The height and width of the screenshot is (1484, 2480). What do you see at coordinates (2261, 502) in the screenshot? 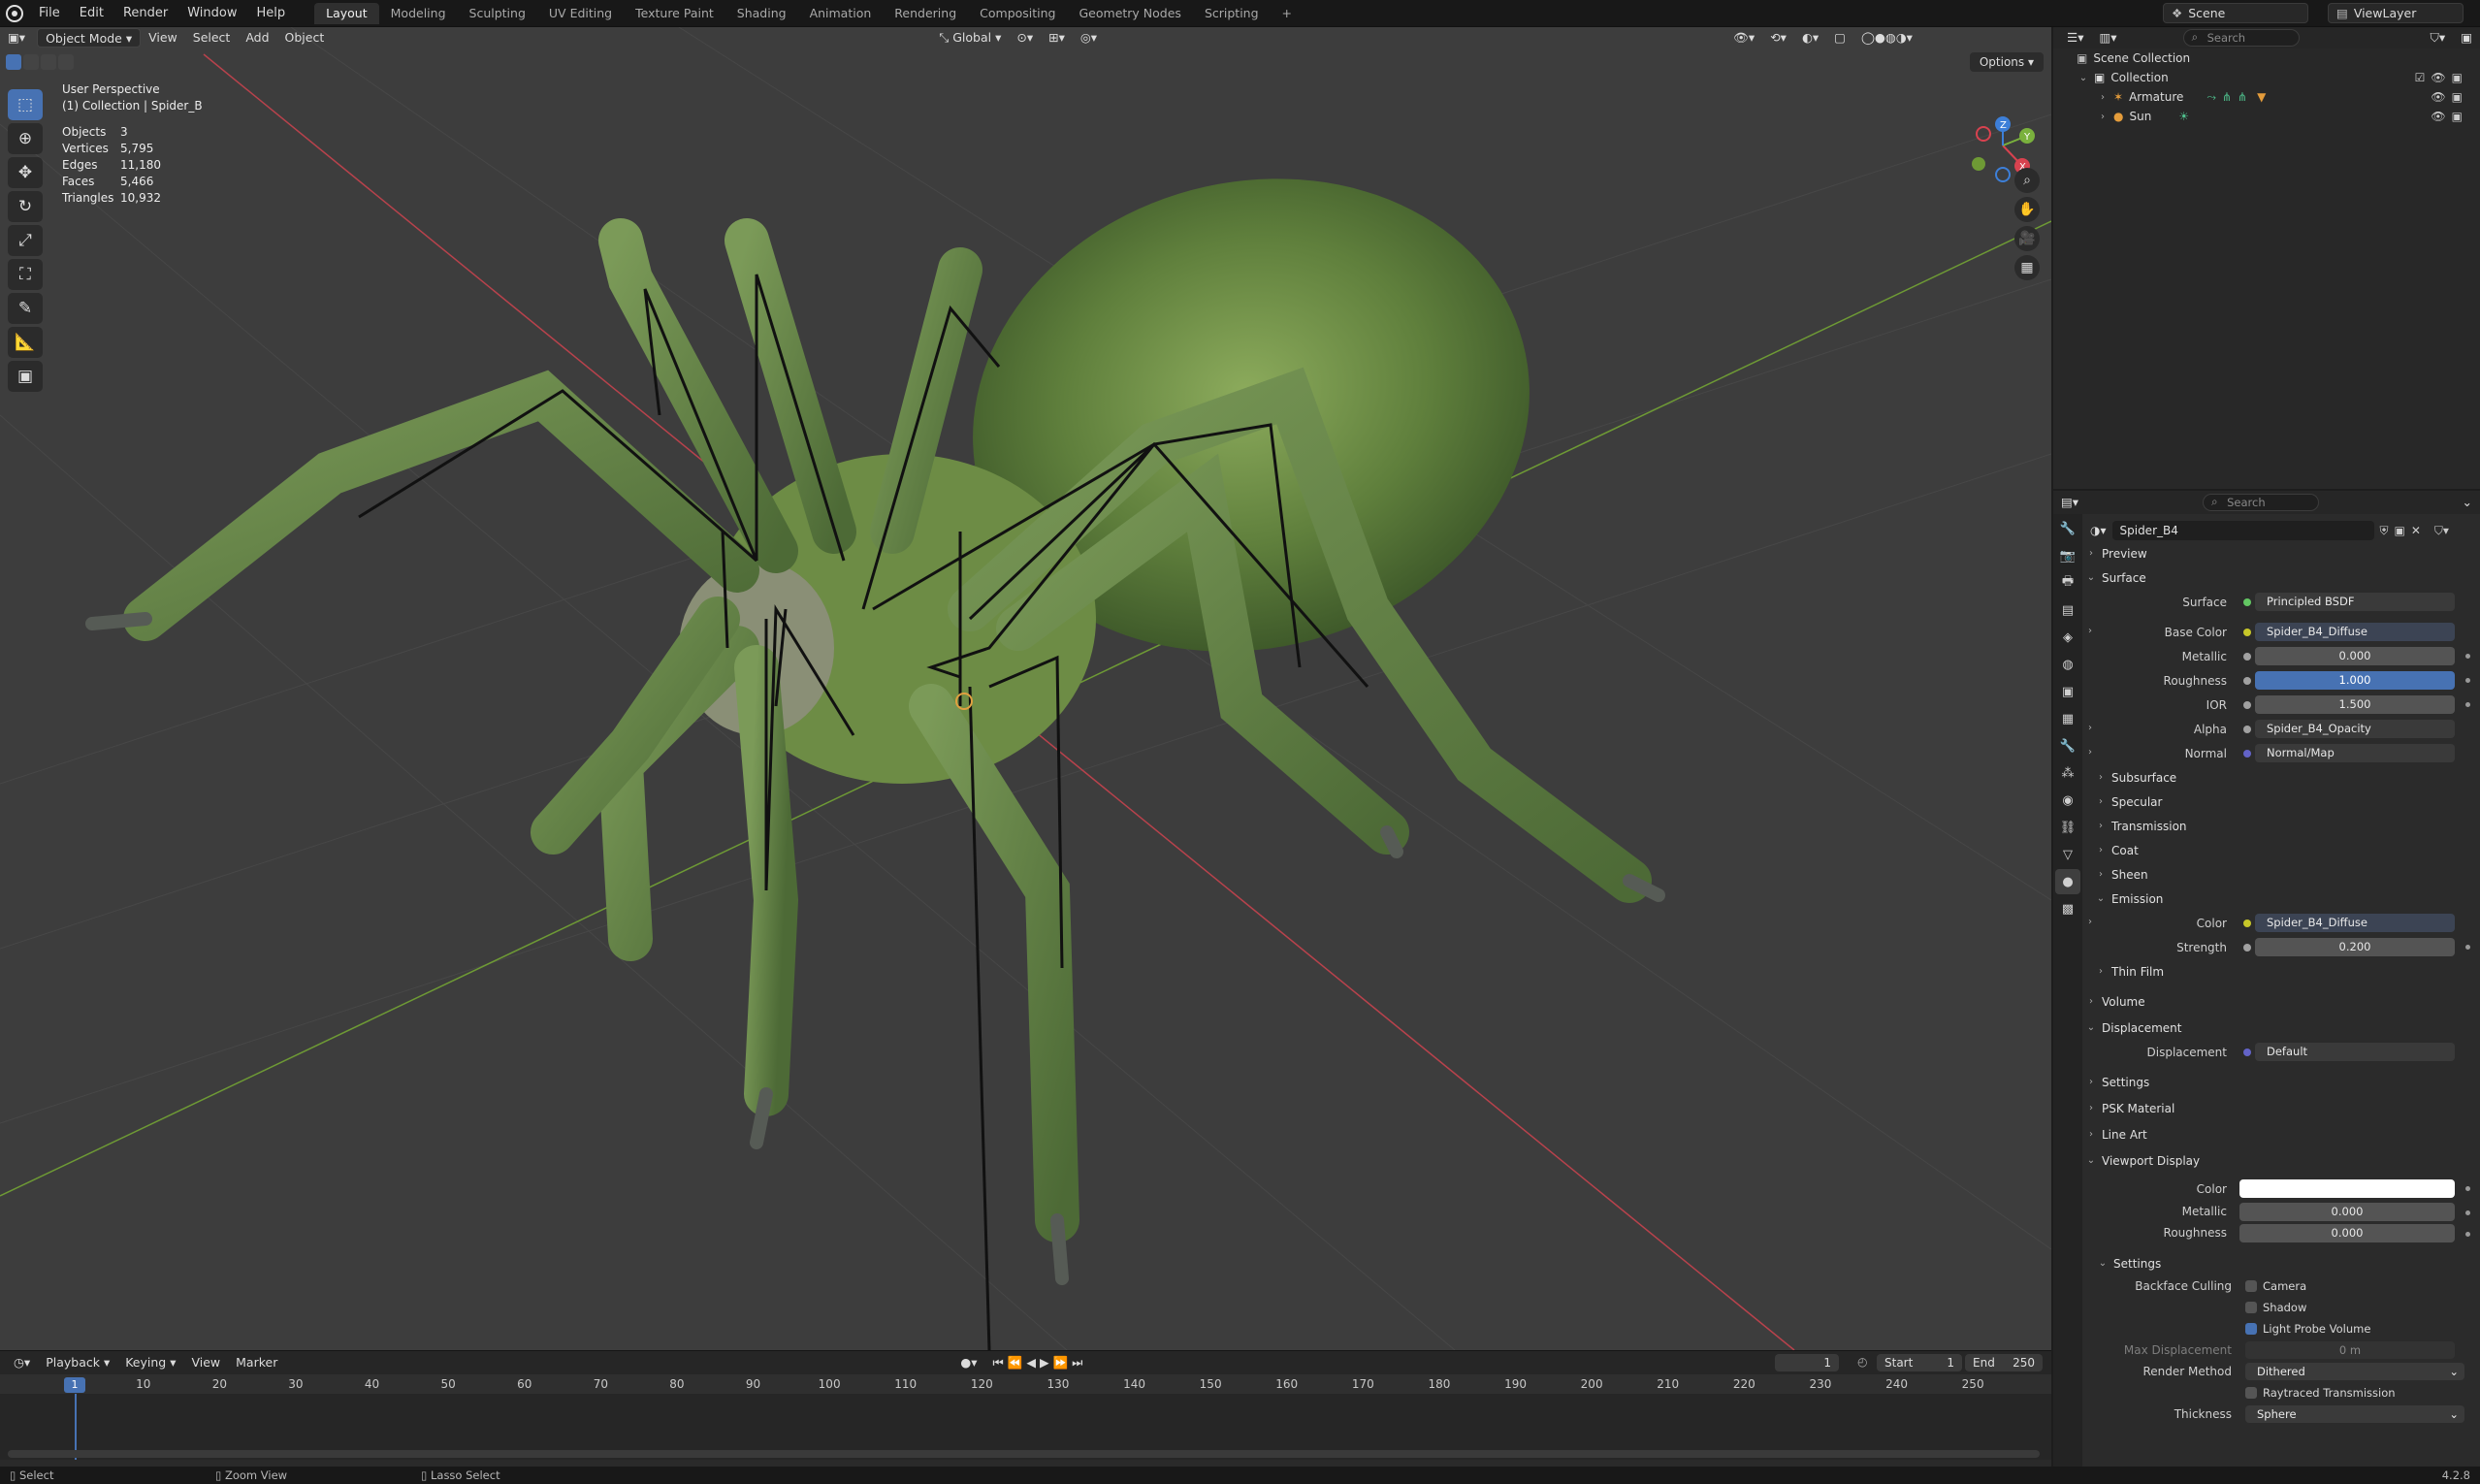
I see `properties-search-input: Search` at bounding box center [2261, 502].